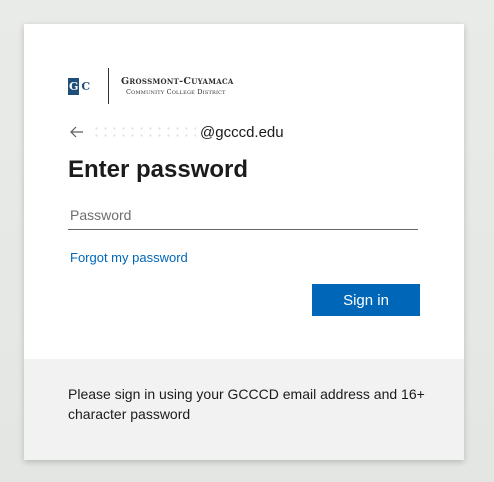  Describe the element at coordinates (77, 132) in the screenshot. I see `arrow-left-icon` at that location.